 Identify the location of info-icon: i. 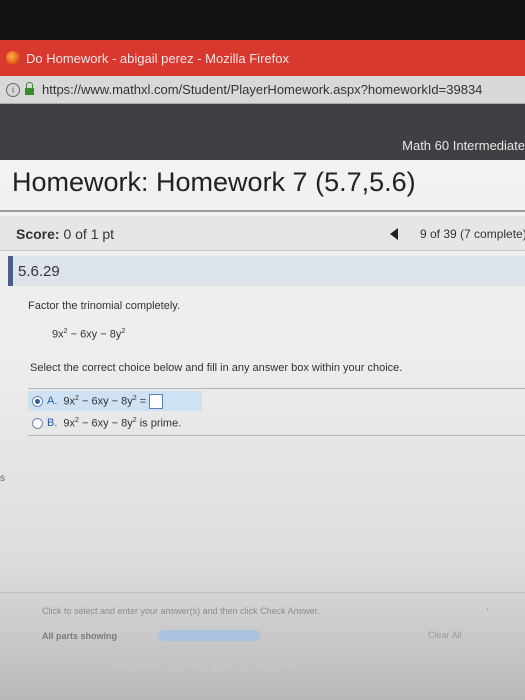
(13, 89).